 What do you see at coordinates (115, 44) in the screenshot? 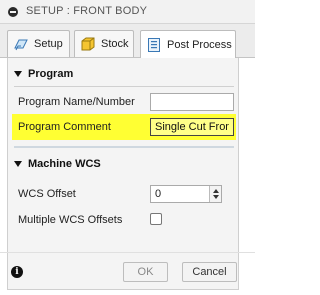
I see `tab-stock-label: Stock` at bounding box center [115, 44].